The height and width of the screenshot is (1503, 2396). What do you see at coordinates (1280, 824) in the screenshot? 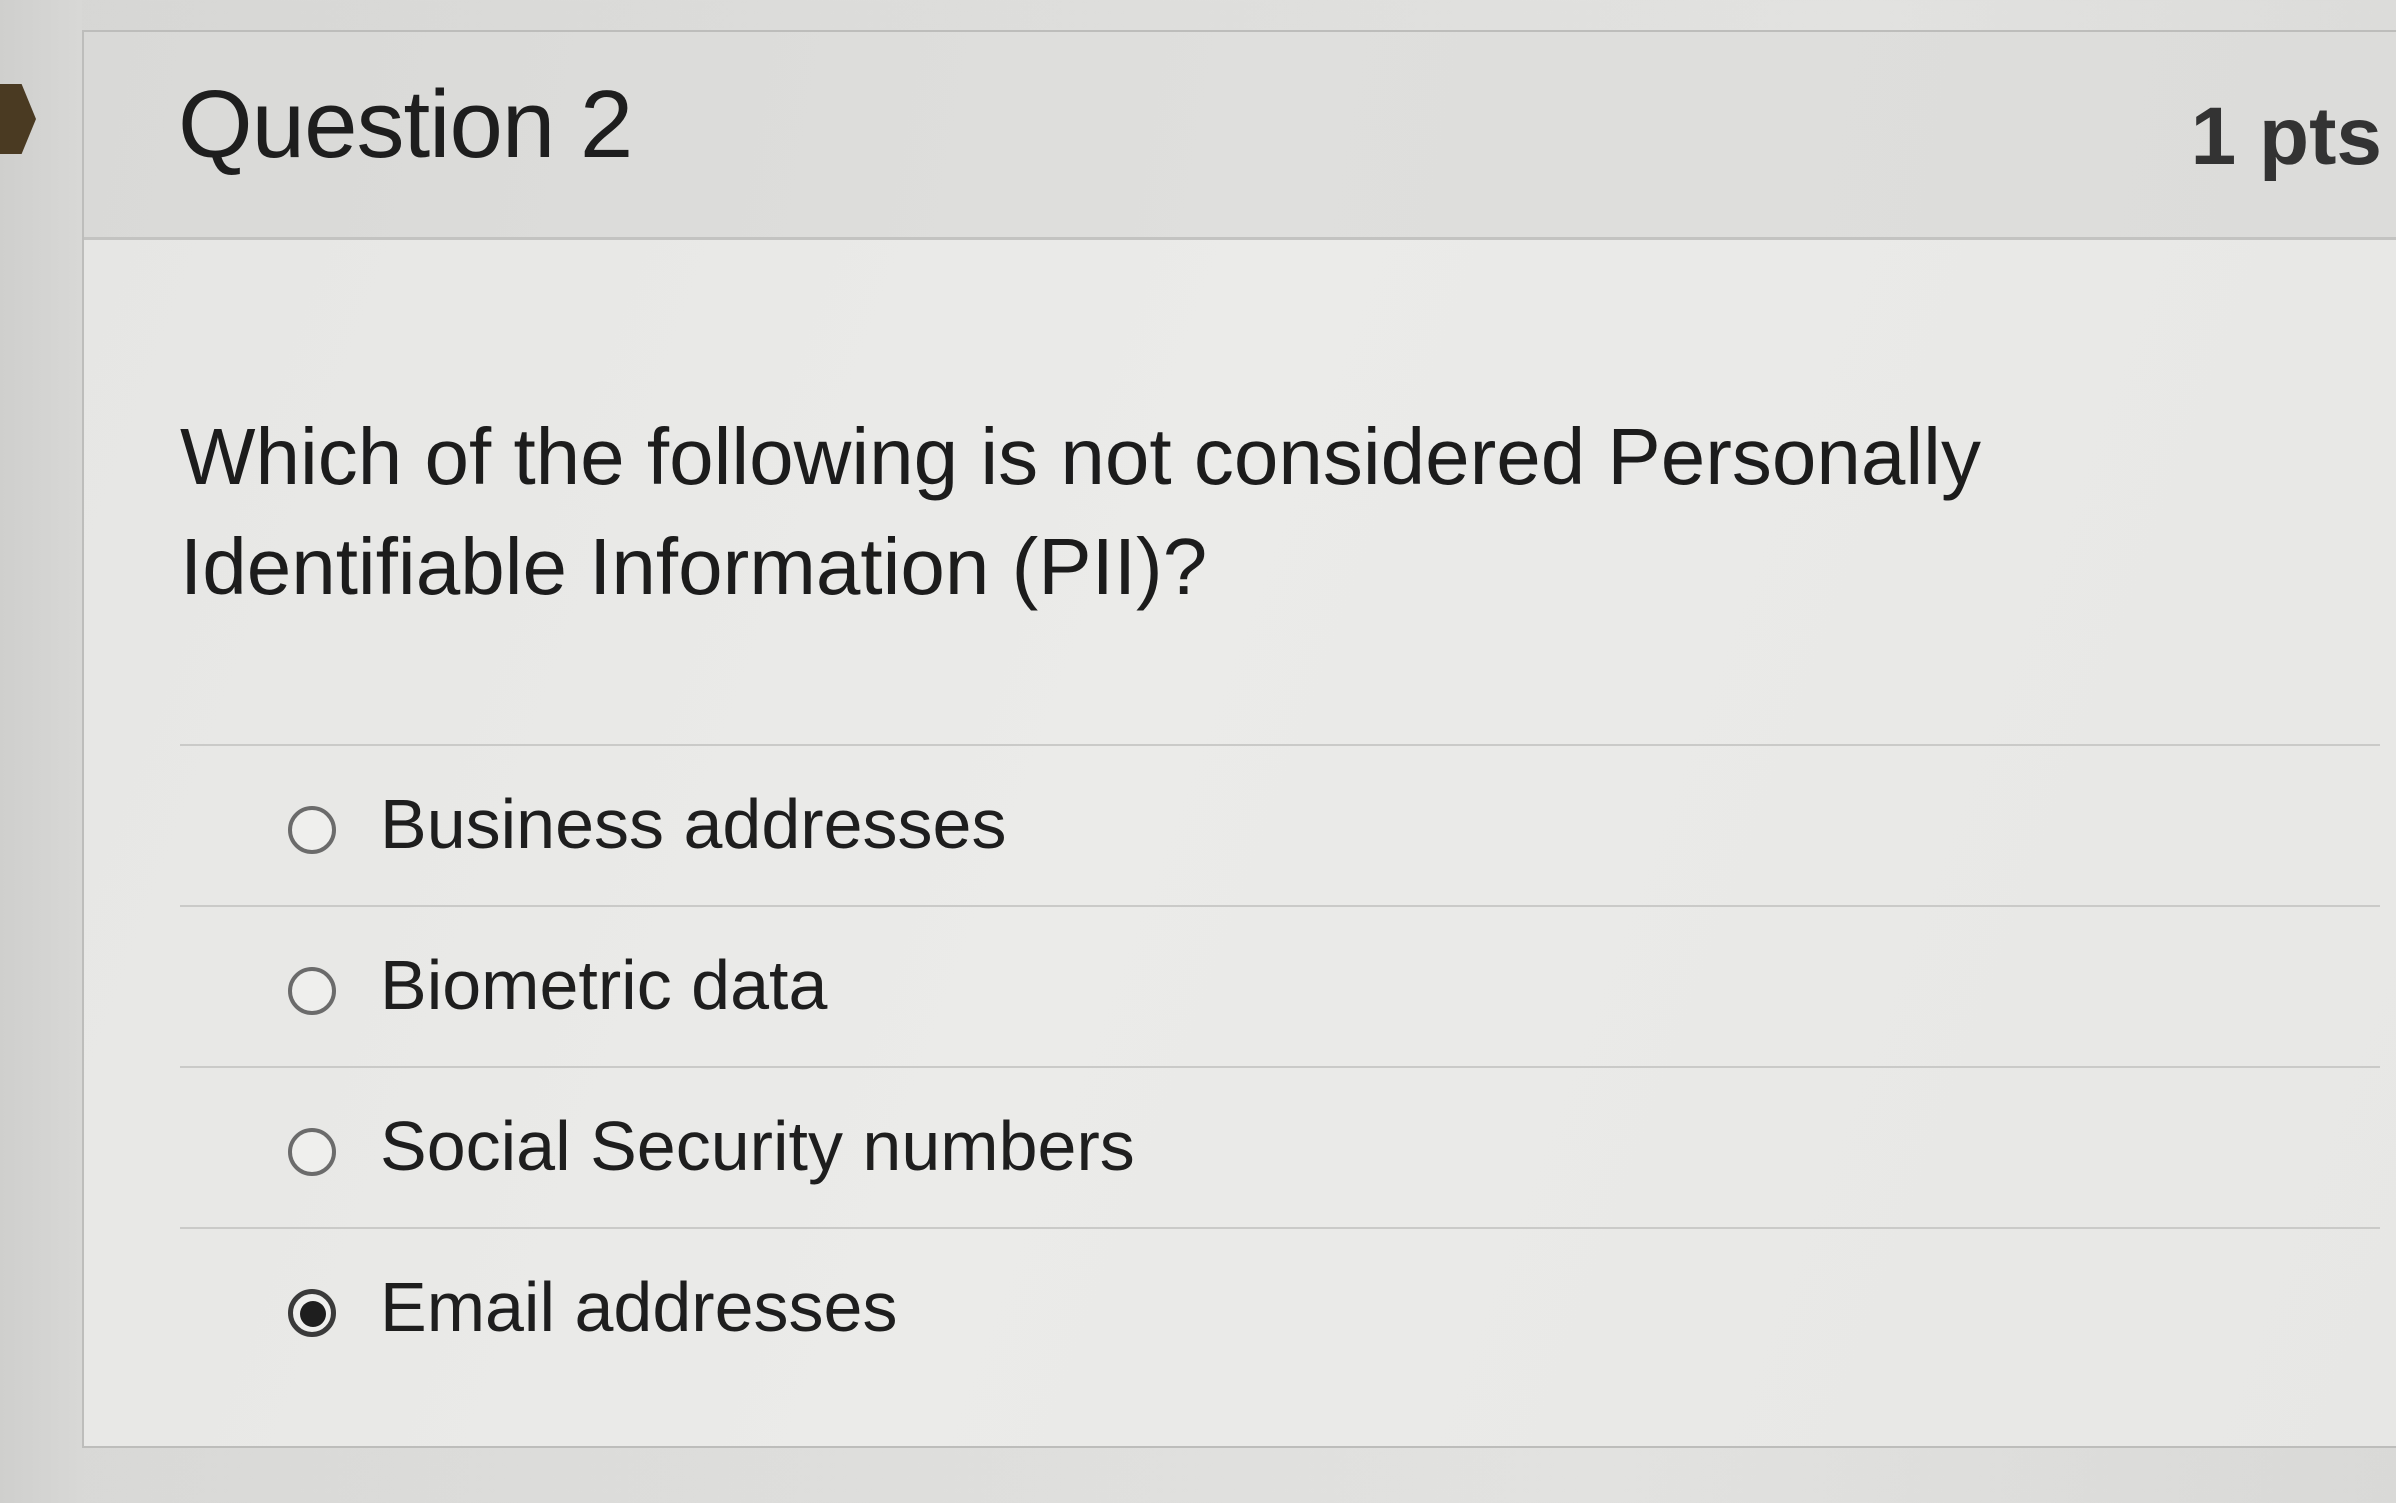
I see `answer-option: Business addresses` at bounding box center [1280, 824].